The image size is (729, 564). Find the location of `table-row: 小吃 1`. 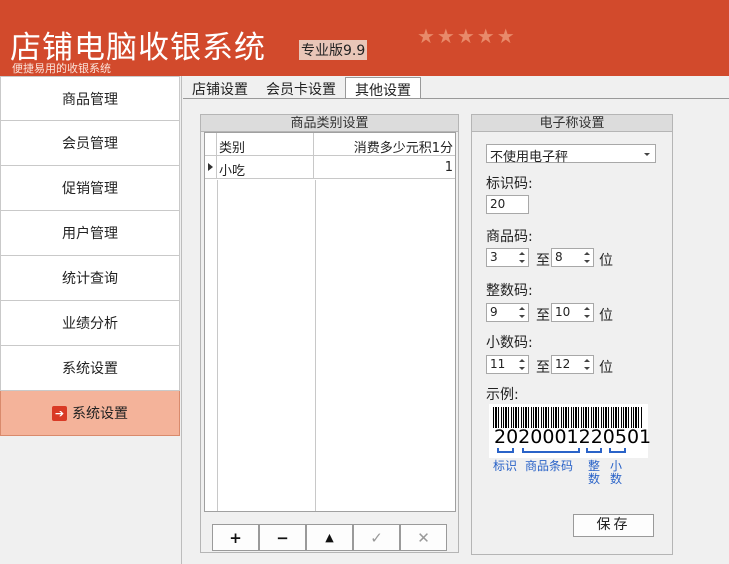

table-row: 小吃 1 is located at coordinates (330, 167).